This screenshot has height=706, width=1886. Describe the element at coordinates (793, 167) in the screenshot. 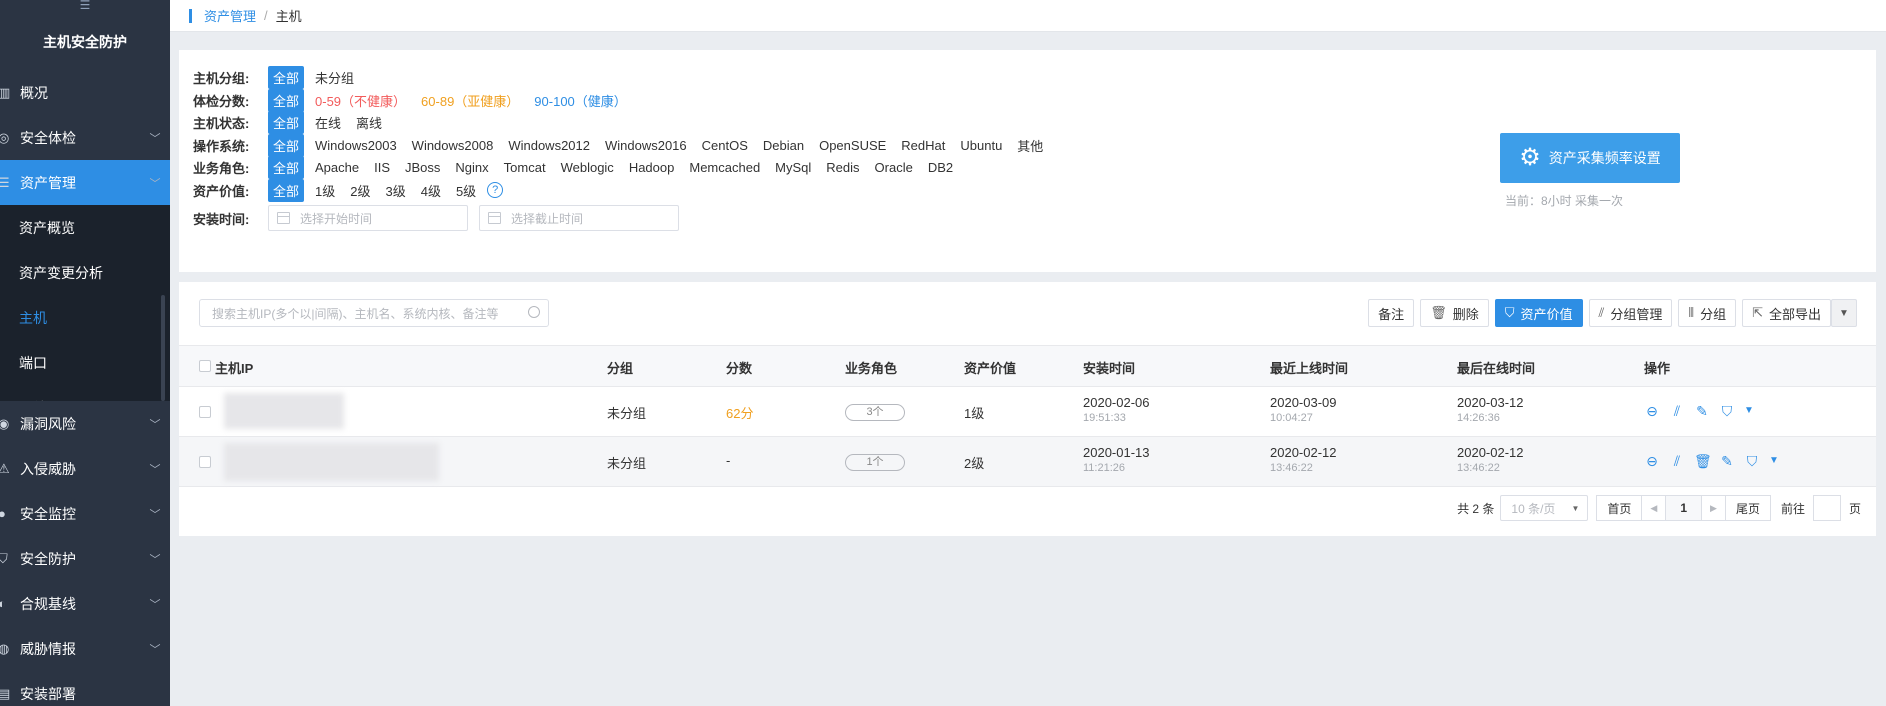

I see `filter-option: MySql` at that location.